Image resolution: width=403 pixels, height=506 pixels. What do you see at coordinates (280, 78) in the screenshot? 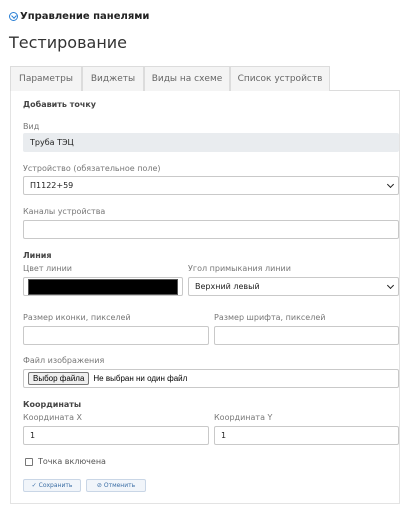
I see `tab-device-list: Список устройств` at bounding box center [280, 78].